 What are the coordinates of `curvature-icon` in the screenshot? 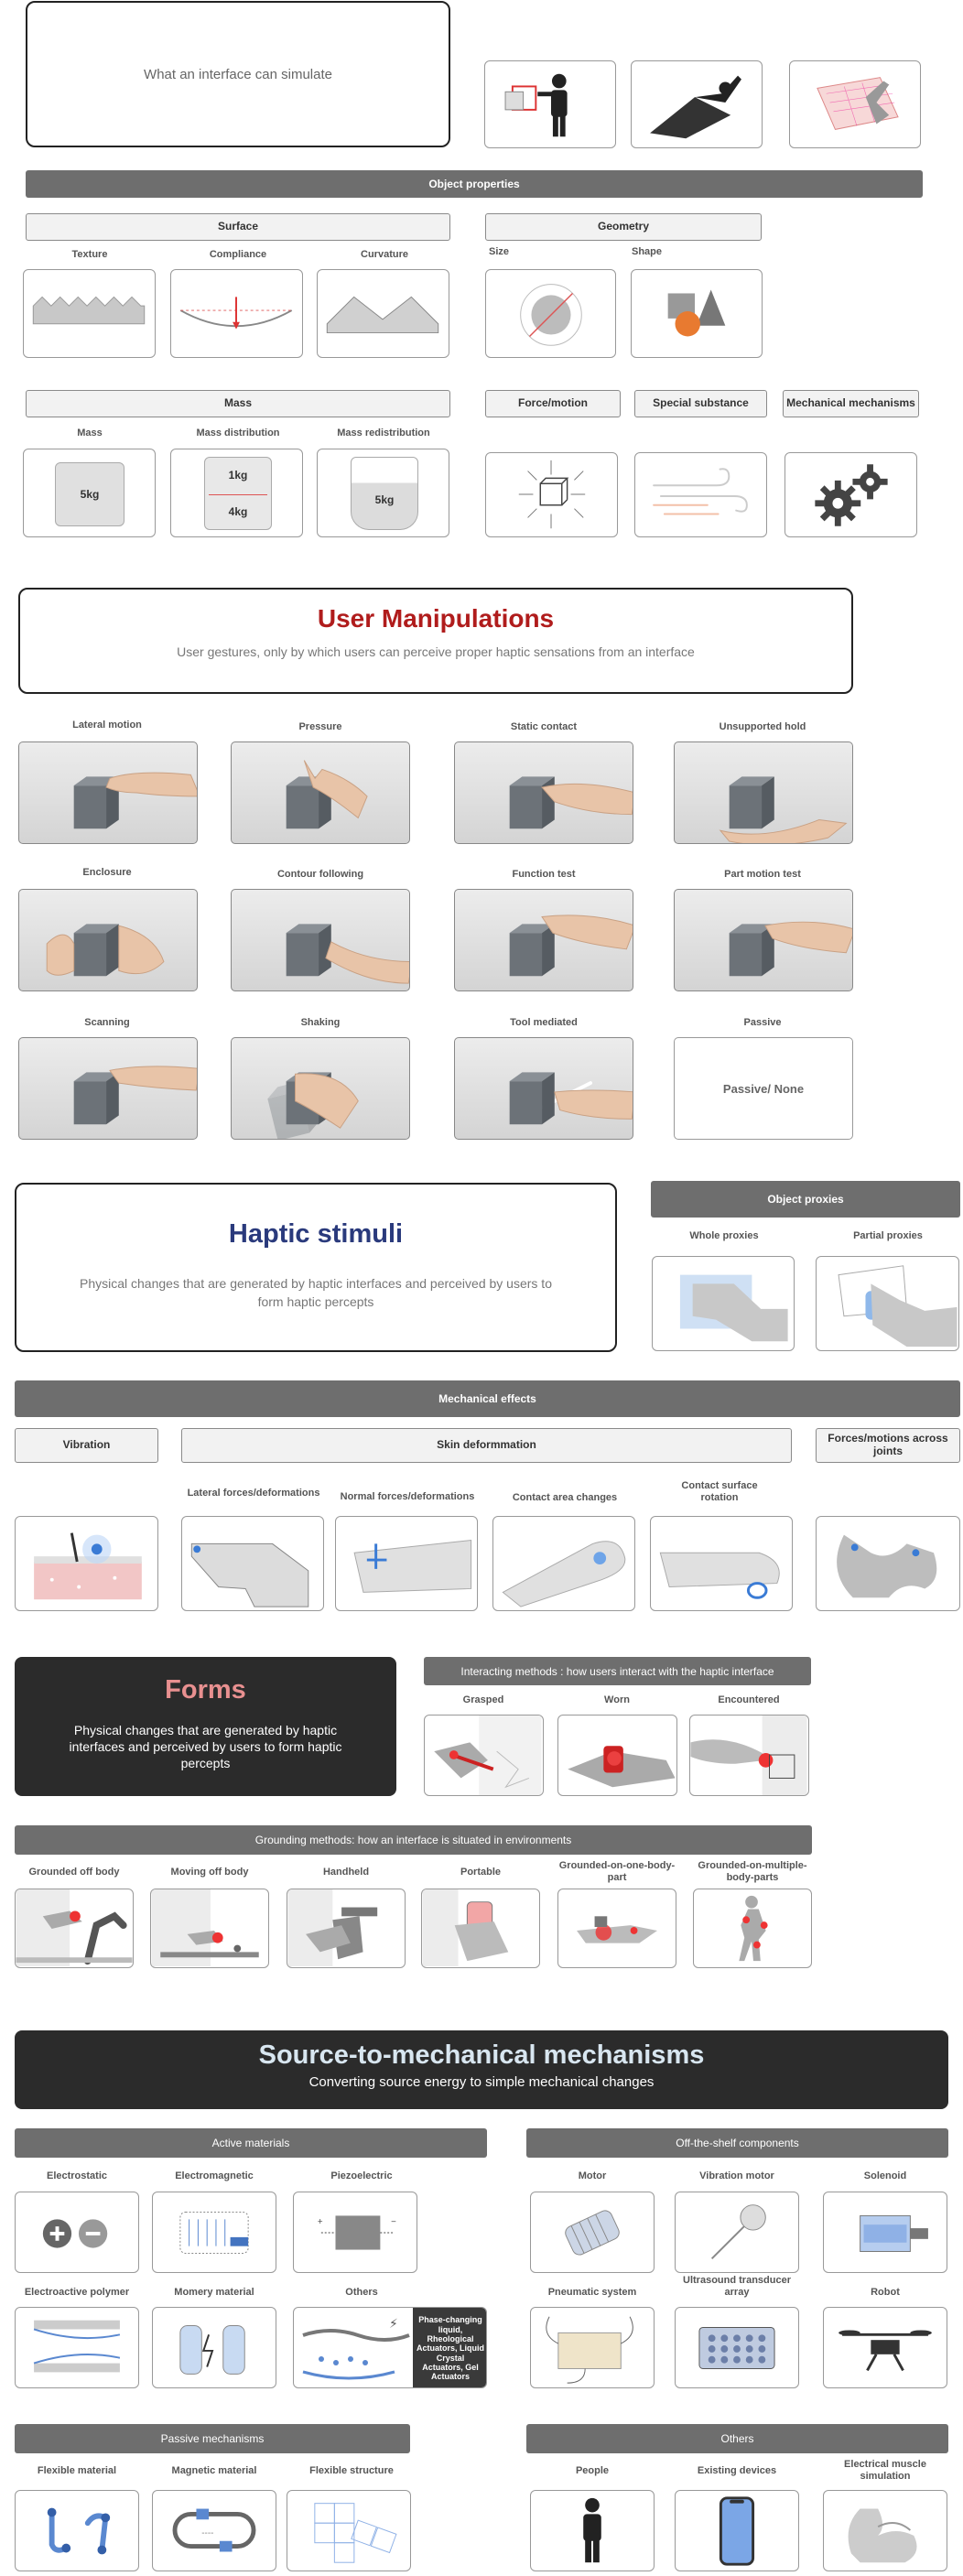 It's located at (382, 315).